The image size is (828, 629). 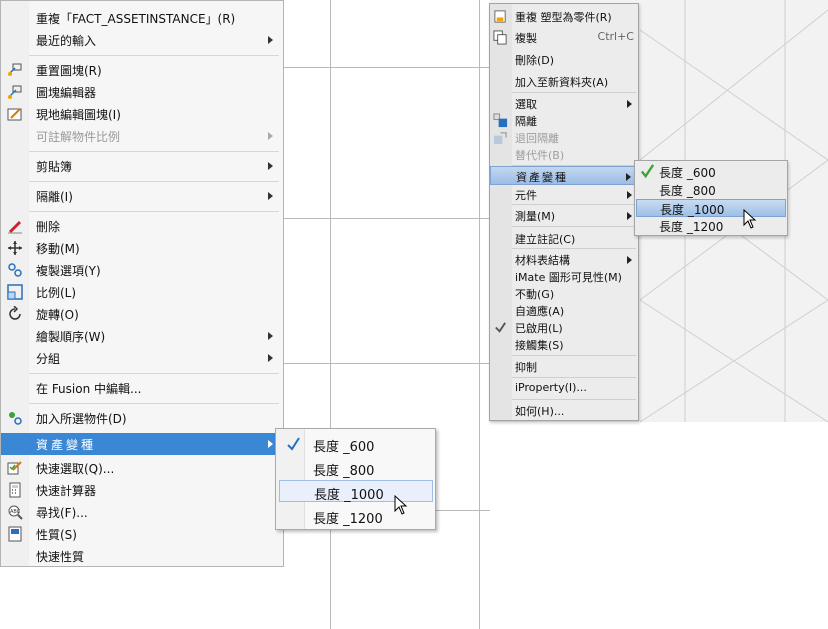 What do you see at coordinates (142, 490) in the screenshot?
I see `menu-item-quickcalc: 快速計算器` at bounding box center [142, 490].